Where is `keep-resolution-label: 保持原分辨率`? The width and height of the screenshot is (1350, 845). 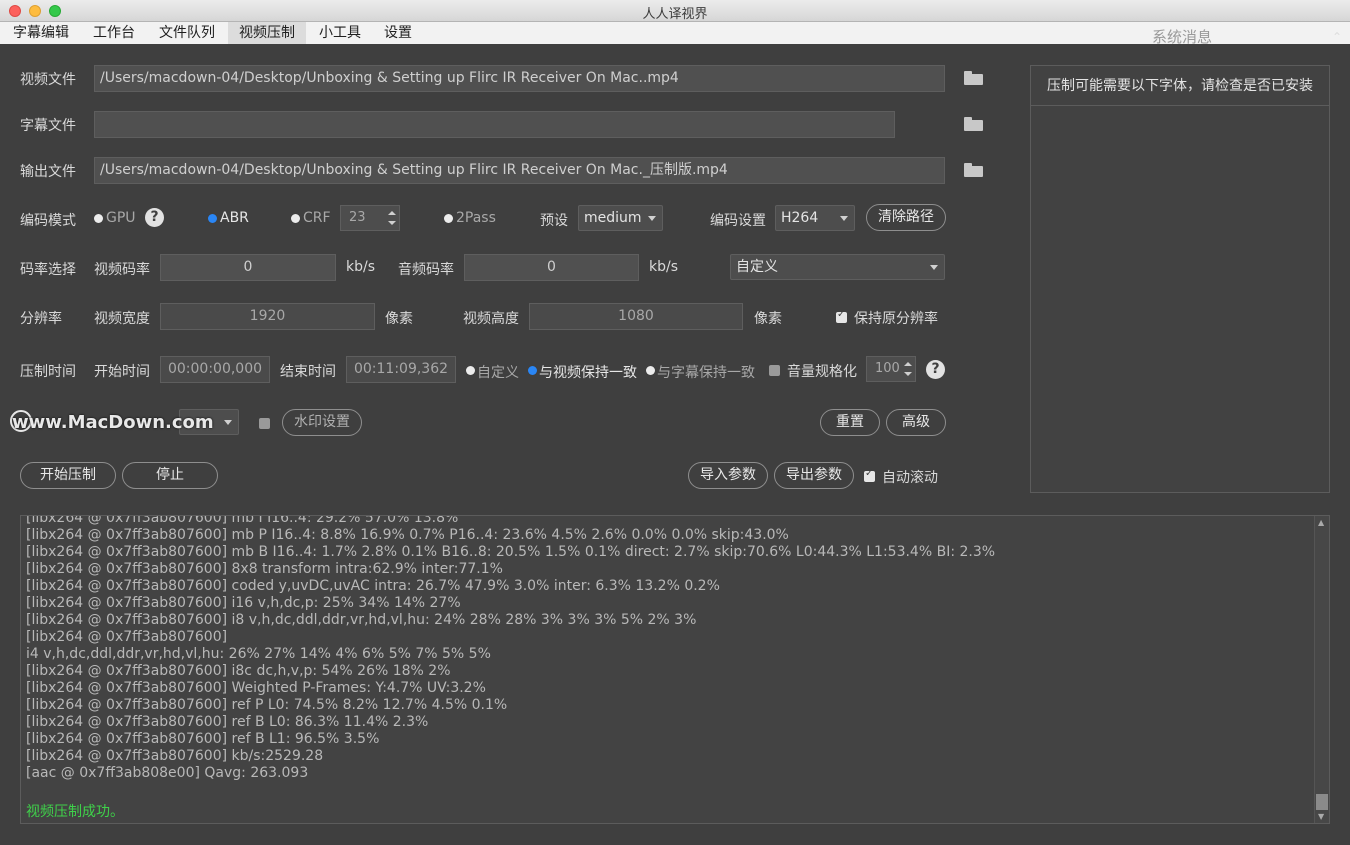 keep-resolution-label: 保持原分辨率 is located at coordinates (896, 318).